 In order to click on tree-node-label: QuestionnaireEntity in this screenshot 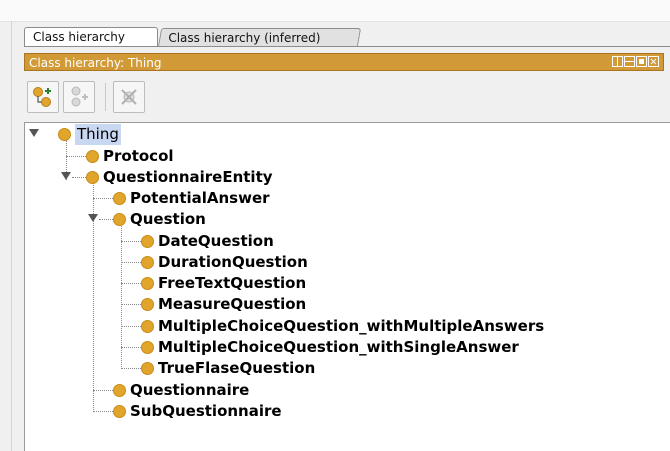, I will do `click(188, 177)`.